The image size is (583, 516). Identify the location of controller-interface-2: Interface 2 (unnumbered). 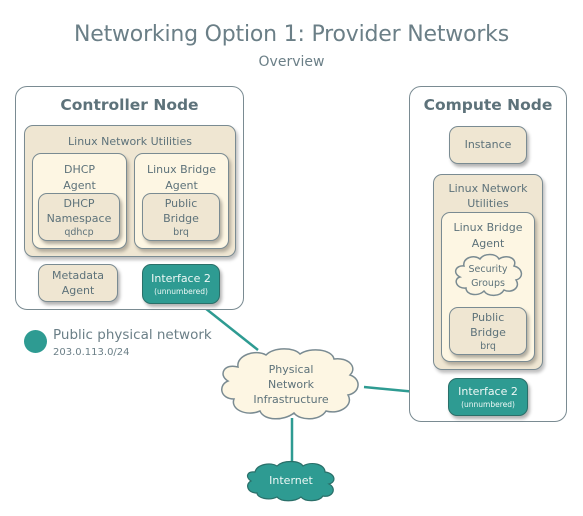
(181, 284).